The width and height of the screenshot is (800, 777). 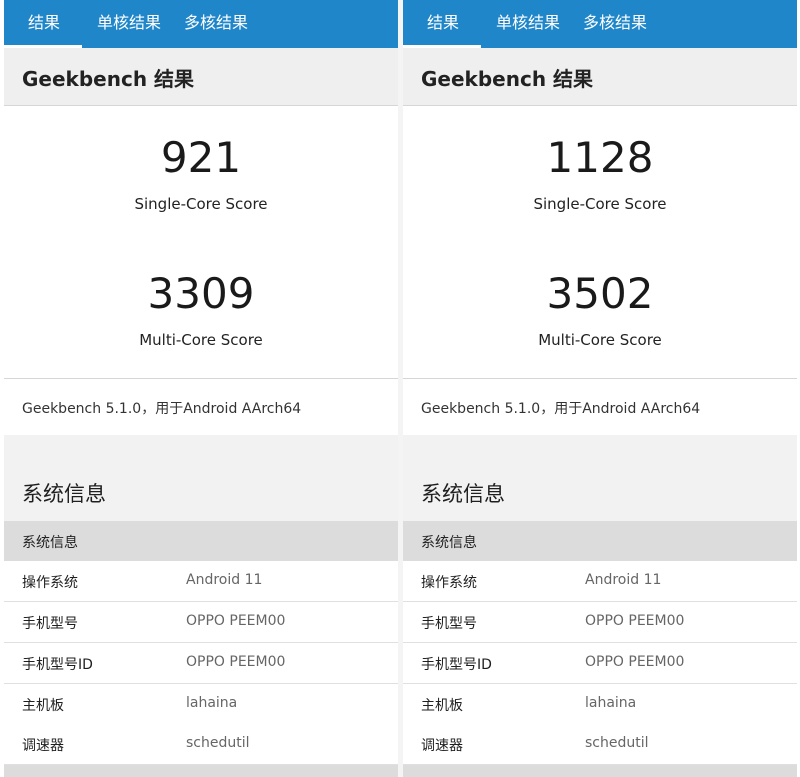 I want to click on multi-core-score-block: 3502 Multi-Core Score, so click(x=600, y=309).